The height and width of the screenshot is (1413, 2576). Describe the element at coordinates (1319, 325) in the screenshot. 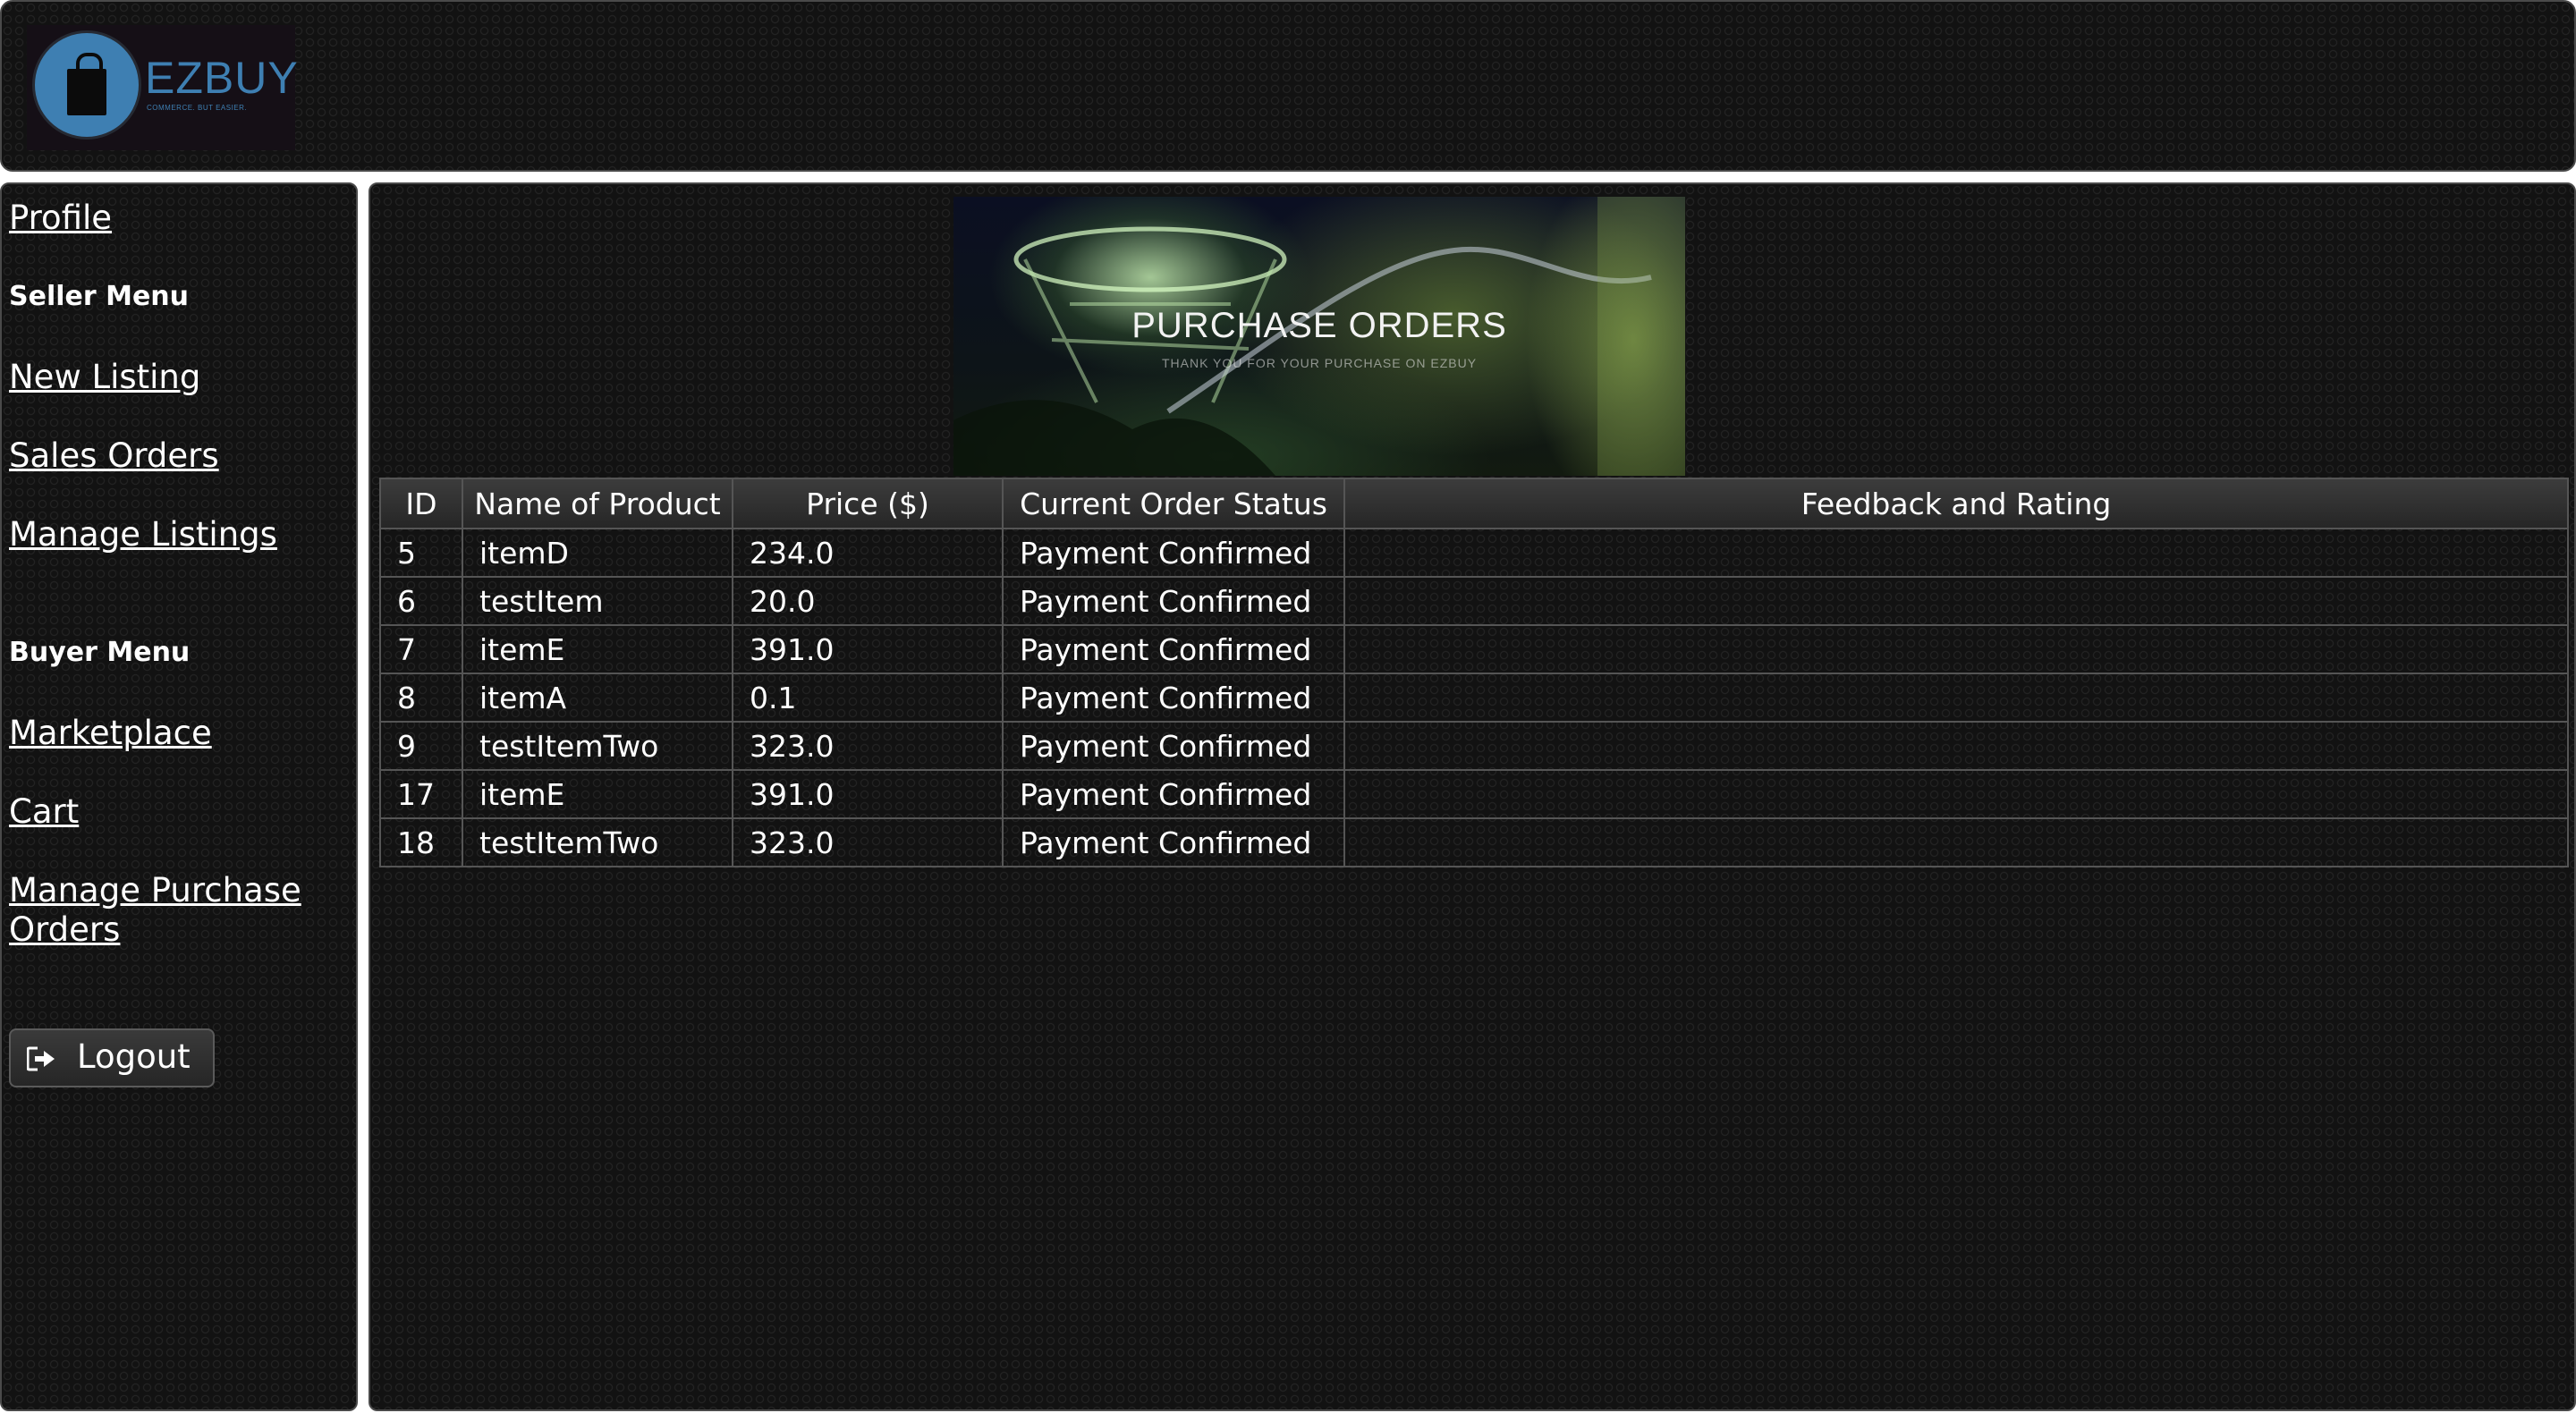

I see `page-title: PURCHASE ORDERS` at that location.